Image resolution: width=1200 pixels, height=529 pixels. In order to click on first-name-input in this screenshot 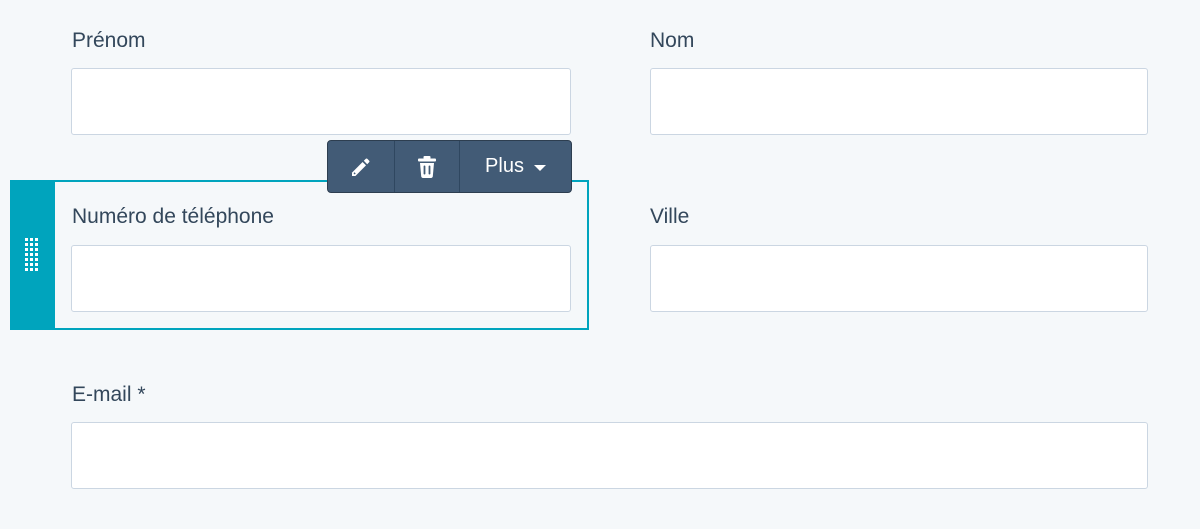, I will do `click(321, 101)`.